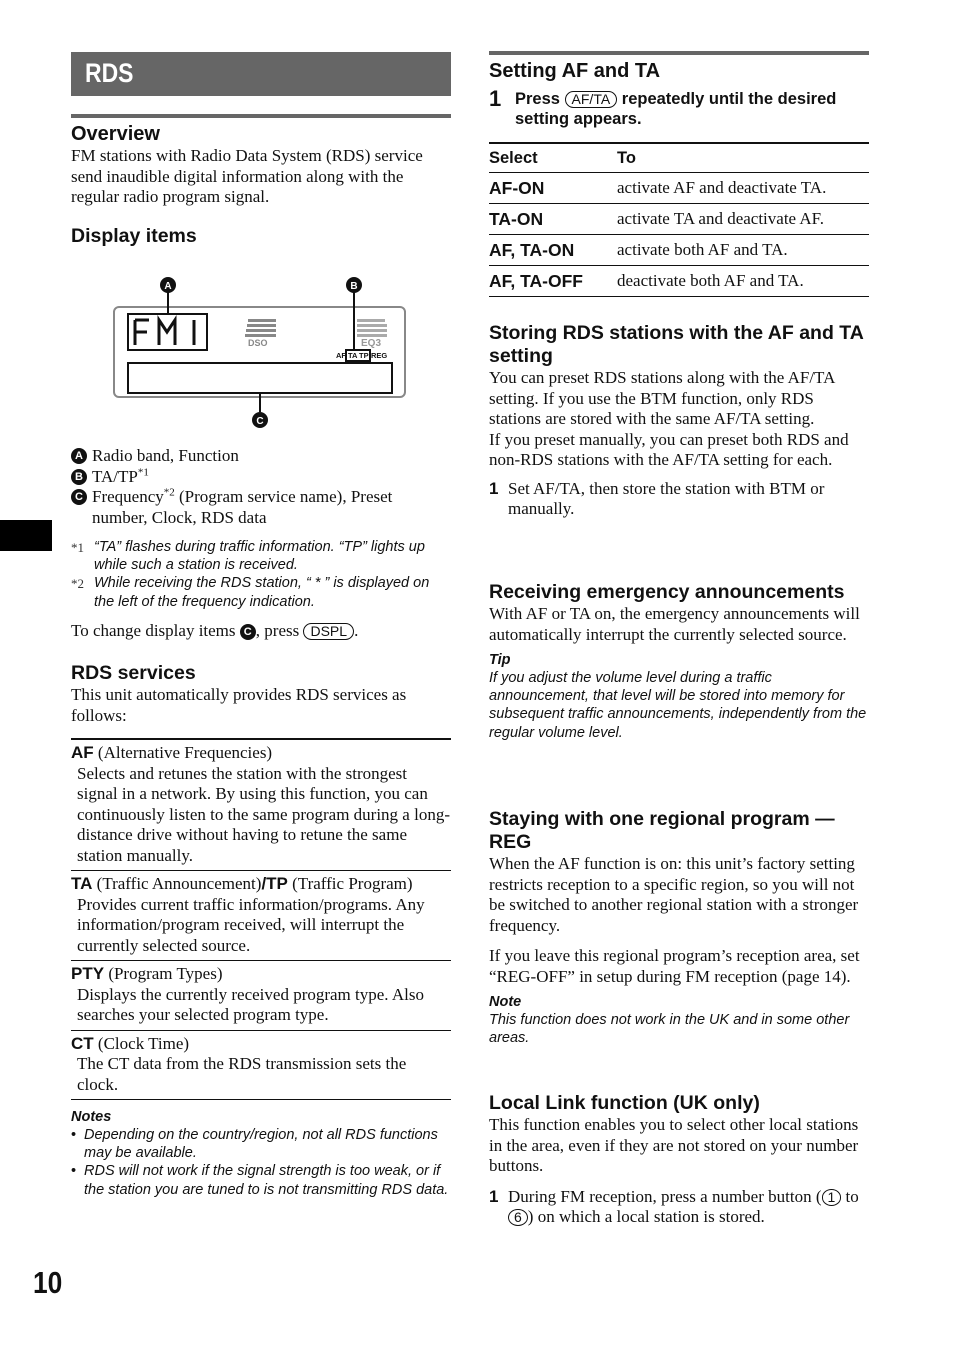 The height and width of the screenshot is (1352, 954). I want to click on callout-c-label: C, so click(259, 421).